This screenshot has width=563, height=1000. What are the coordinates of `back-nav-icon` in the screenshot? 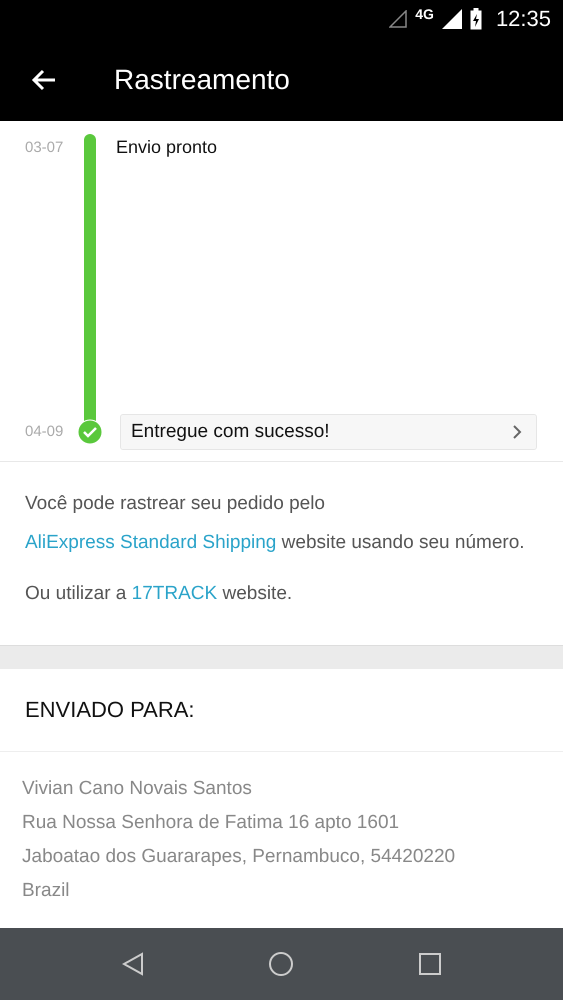 It's located at (133, 964).